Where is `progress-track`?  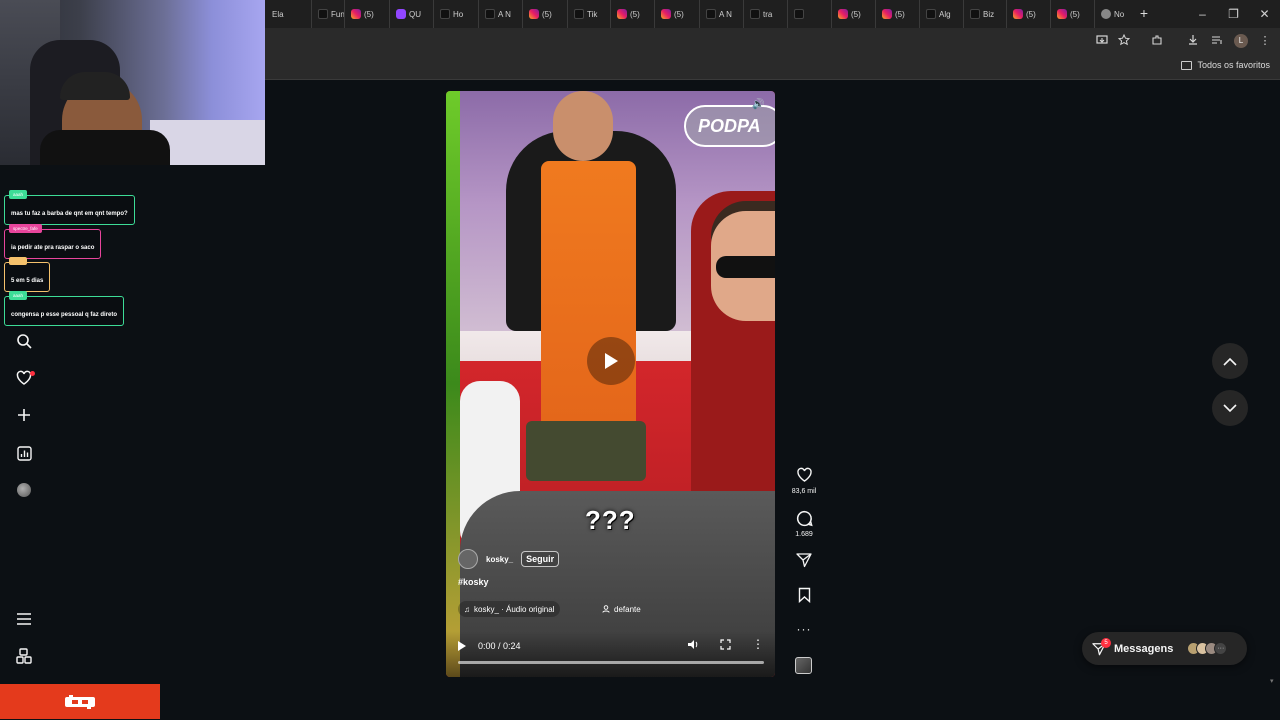 progress-track is located at coordinates (611, 662).